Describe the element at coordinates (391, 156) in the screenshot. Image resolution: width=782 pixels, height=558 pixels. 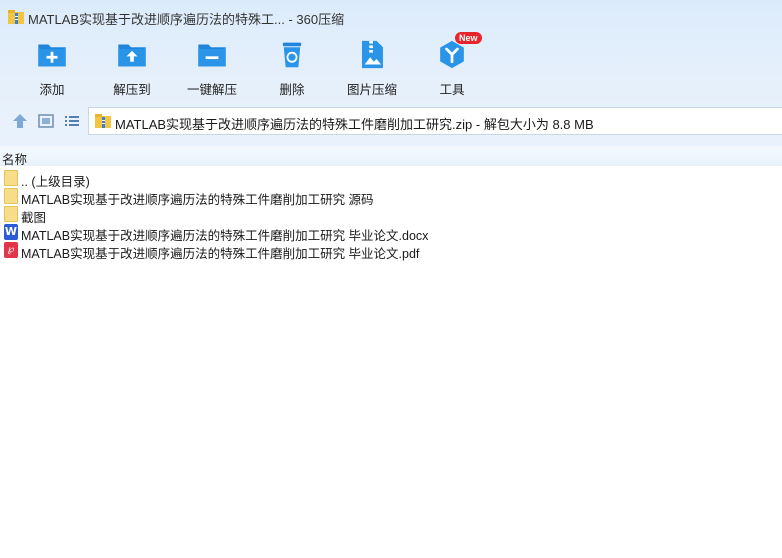
I see `column-header-name: 名称` at that location.